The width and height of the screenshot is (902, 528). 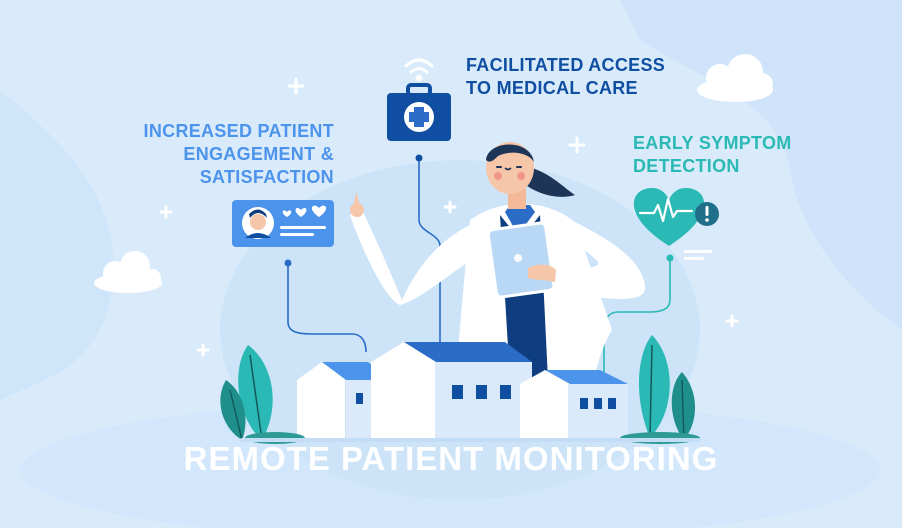 I want to click on benefit-label-access: FACILITATED ACCESS TO MEDICAL CARE, so click(x=565, y=77).